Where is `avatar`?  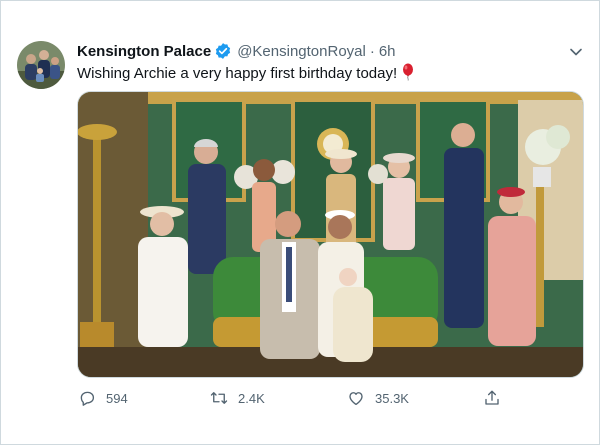
avatar is located at coordinates (41, 65).